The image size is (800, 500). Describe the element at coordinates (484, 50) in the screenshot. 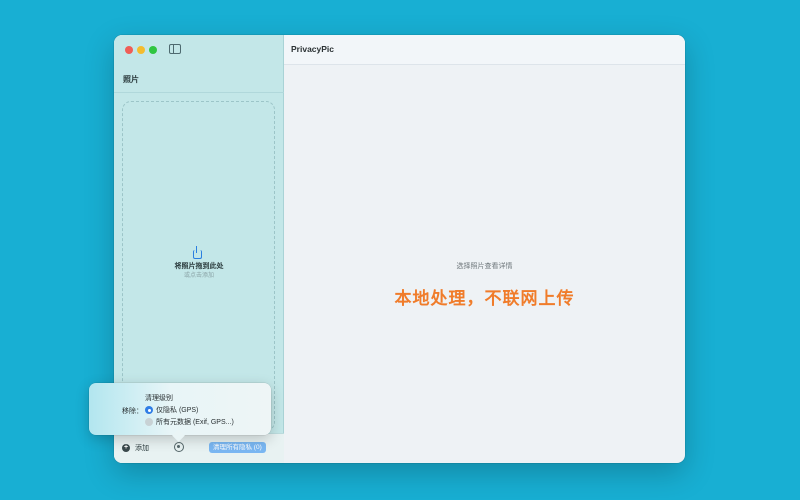

I see `main-header: PrivacyPic` at that location.